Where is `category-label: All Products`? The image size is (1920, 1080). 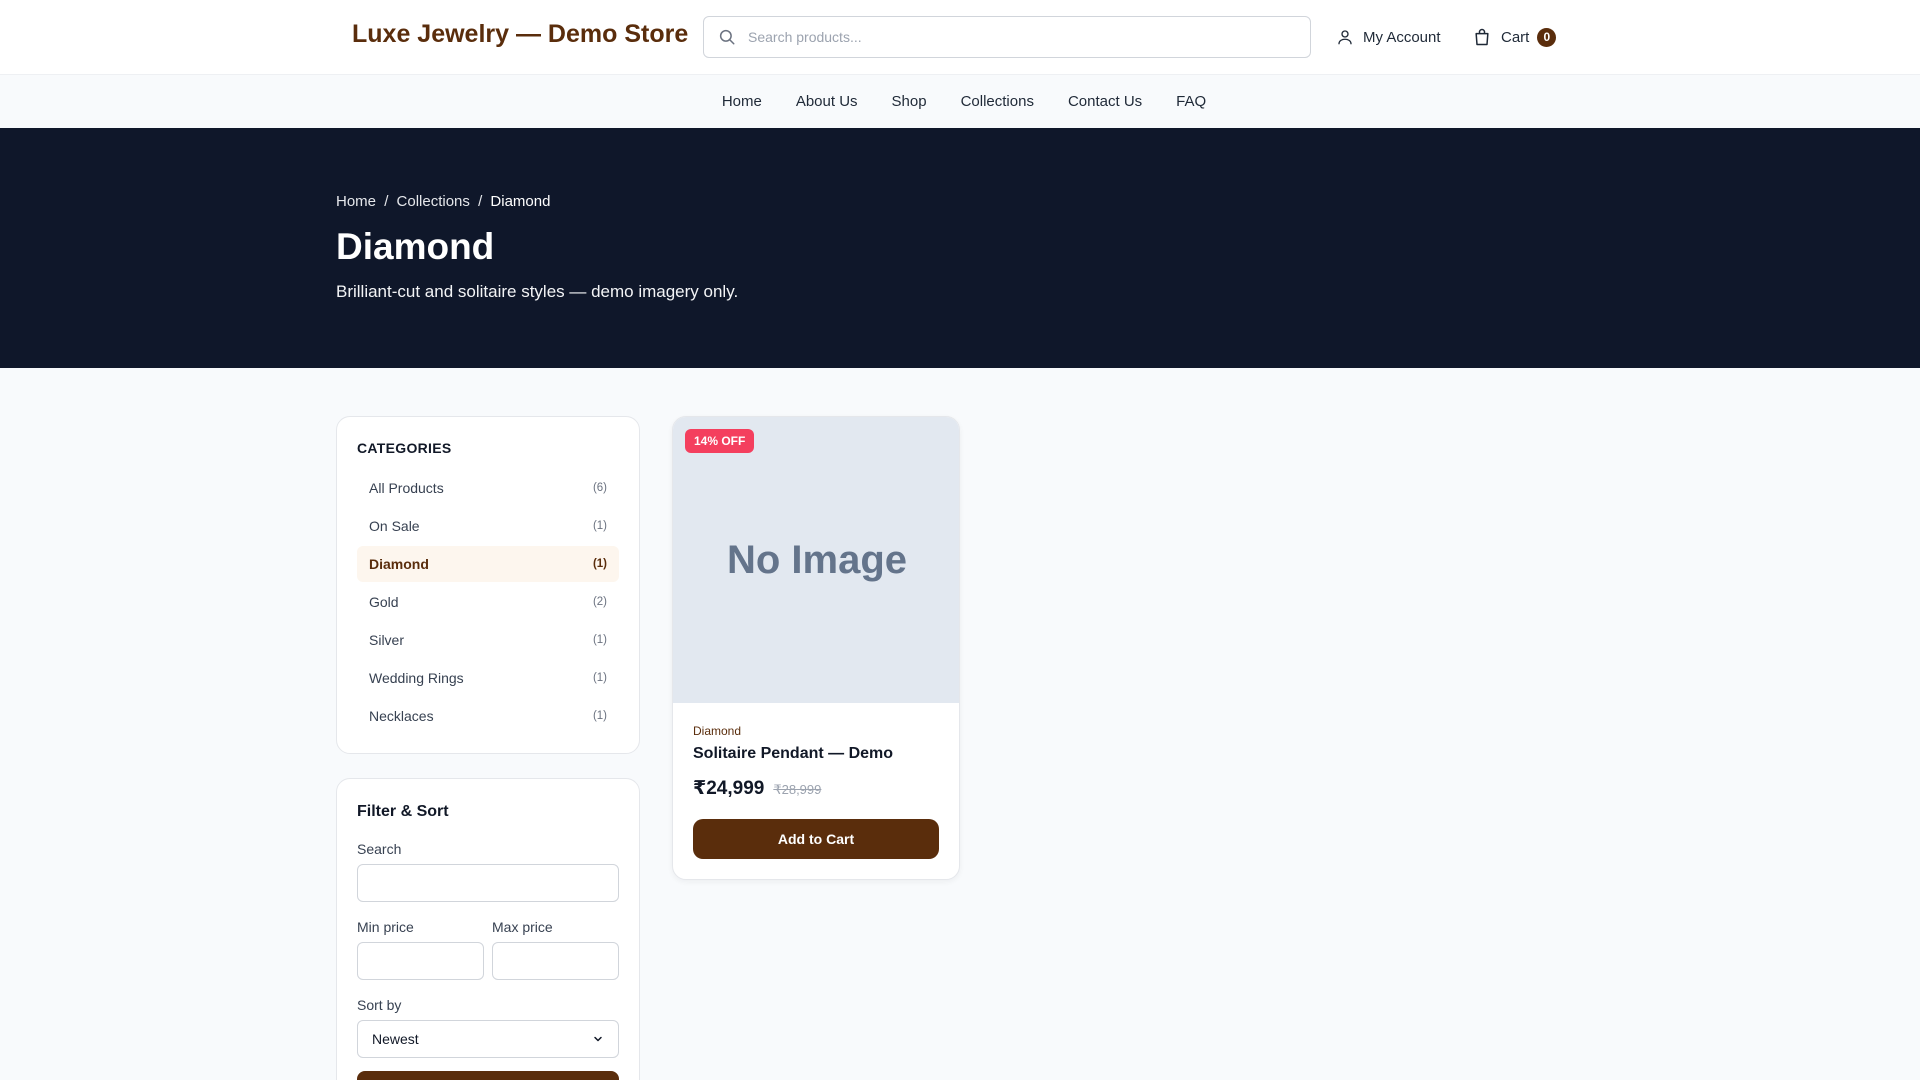
category-label: All Products is located at coordinates (406, 488).